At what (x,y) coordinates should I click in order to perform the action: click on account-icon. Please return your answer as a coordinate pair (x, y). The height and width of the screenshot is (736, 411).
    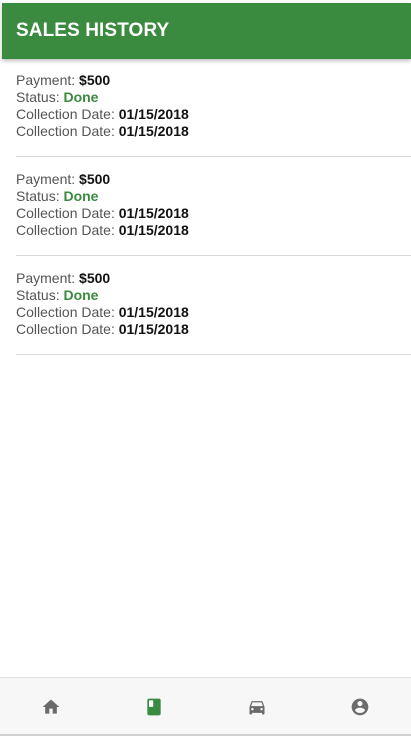
    Looking at the image, I should click on (359, 706).